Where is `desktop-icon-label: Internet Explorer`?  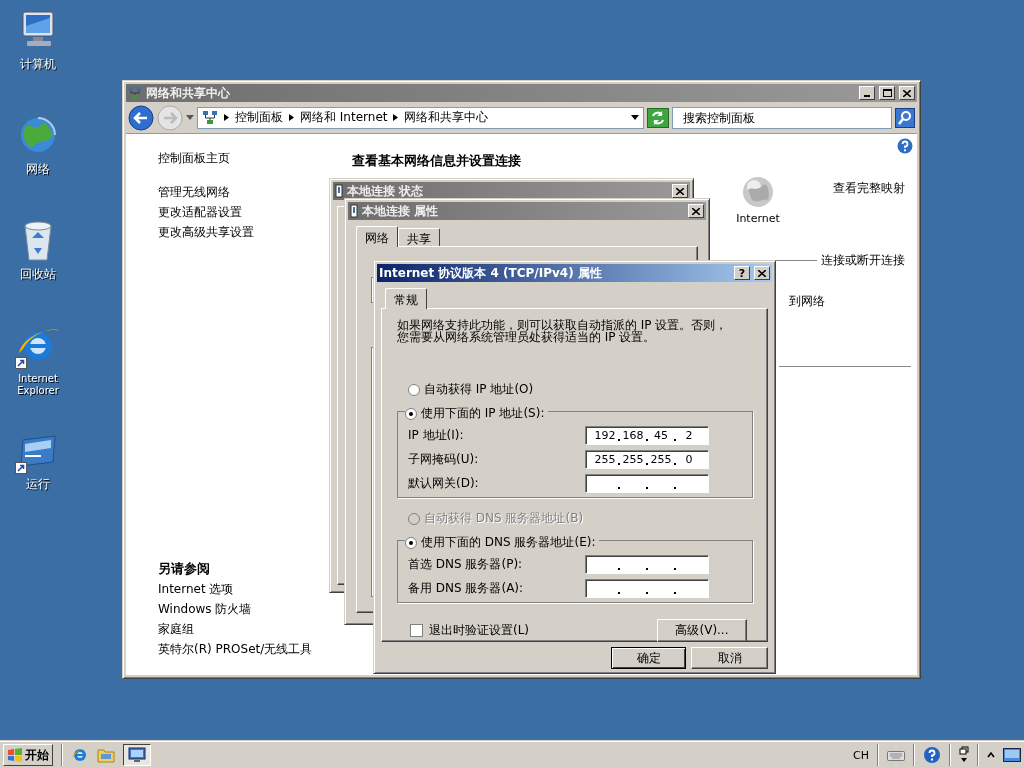 desktop-icon-label: Internet Explorer is located at coordinates (38, 385).